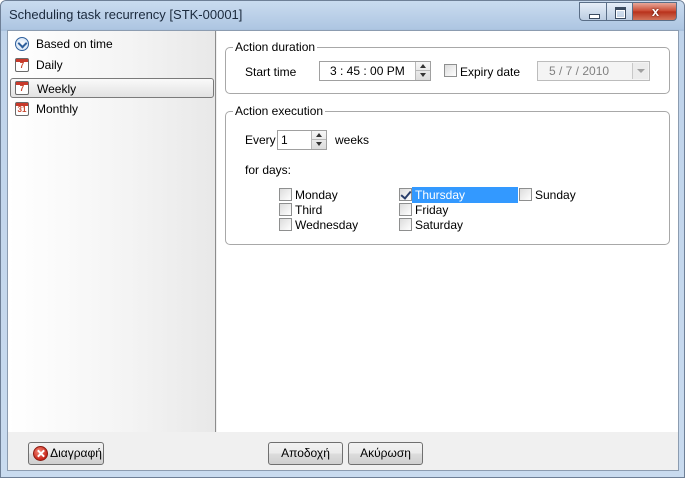  I want to click on day-checkbox-friday, so click(405, 209).